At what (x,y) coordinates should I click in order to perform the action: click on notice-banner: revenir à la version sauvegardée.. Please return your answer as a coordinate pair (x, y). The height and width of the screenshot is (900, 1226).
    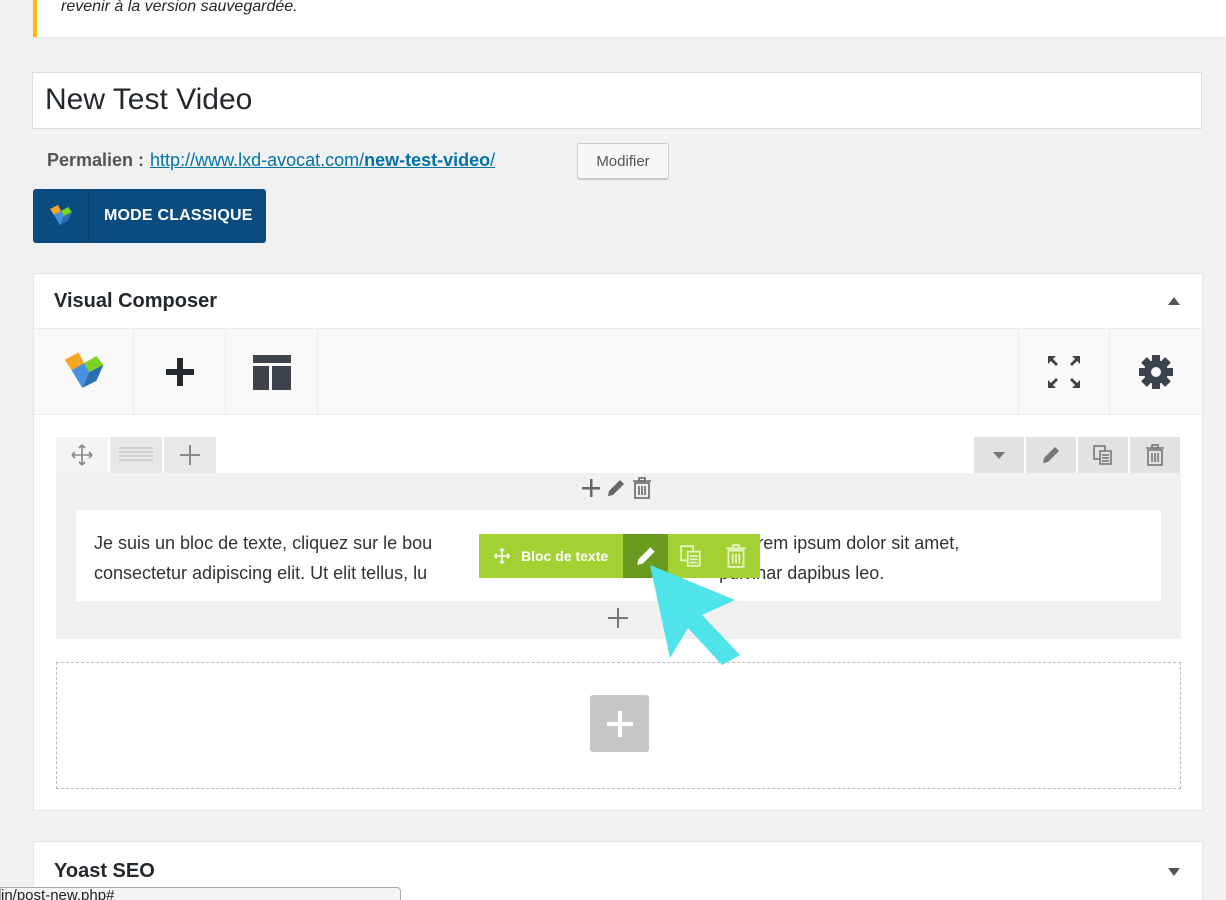
    Looking at the image, I should click on (629, 18).